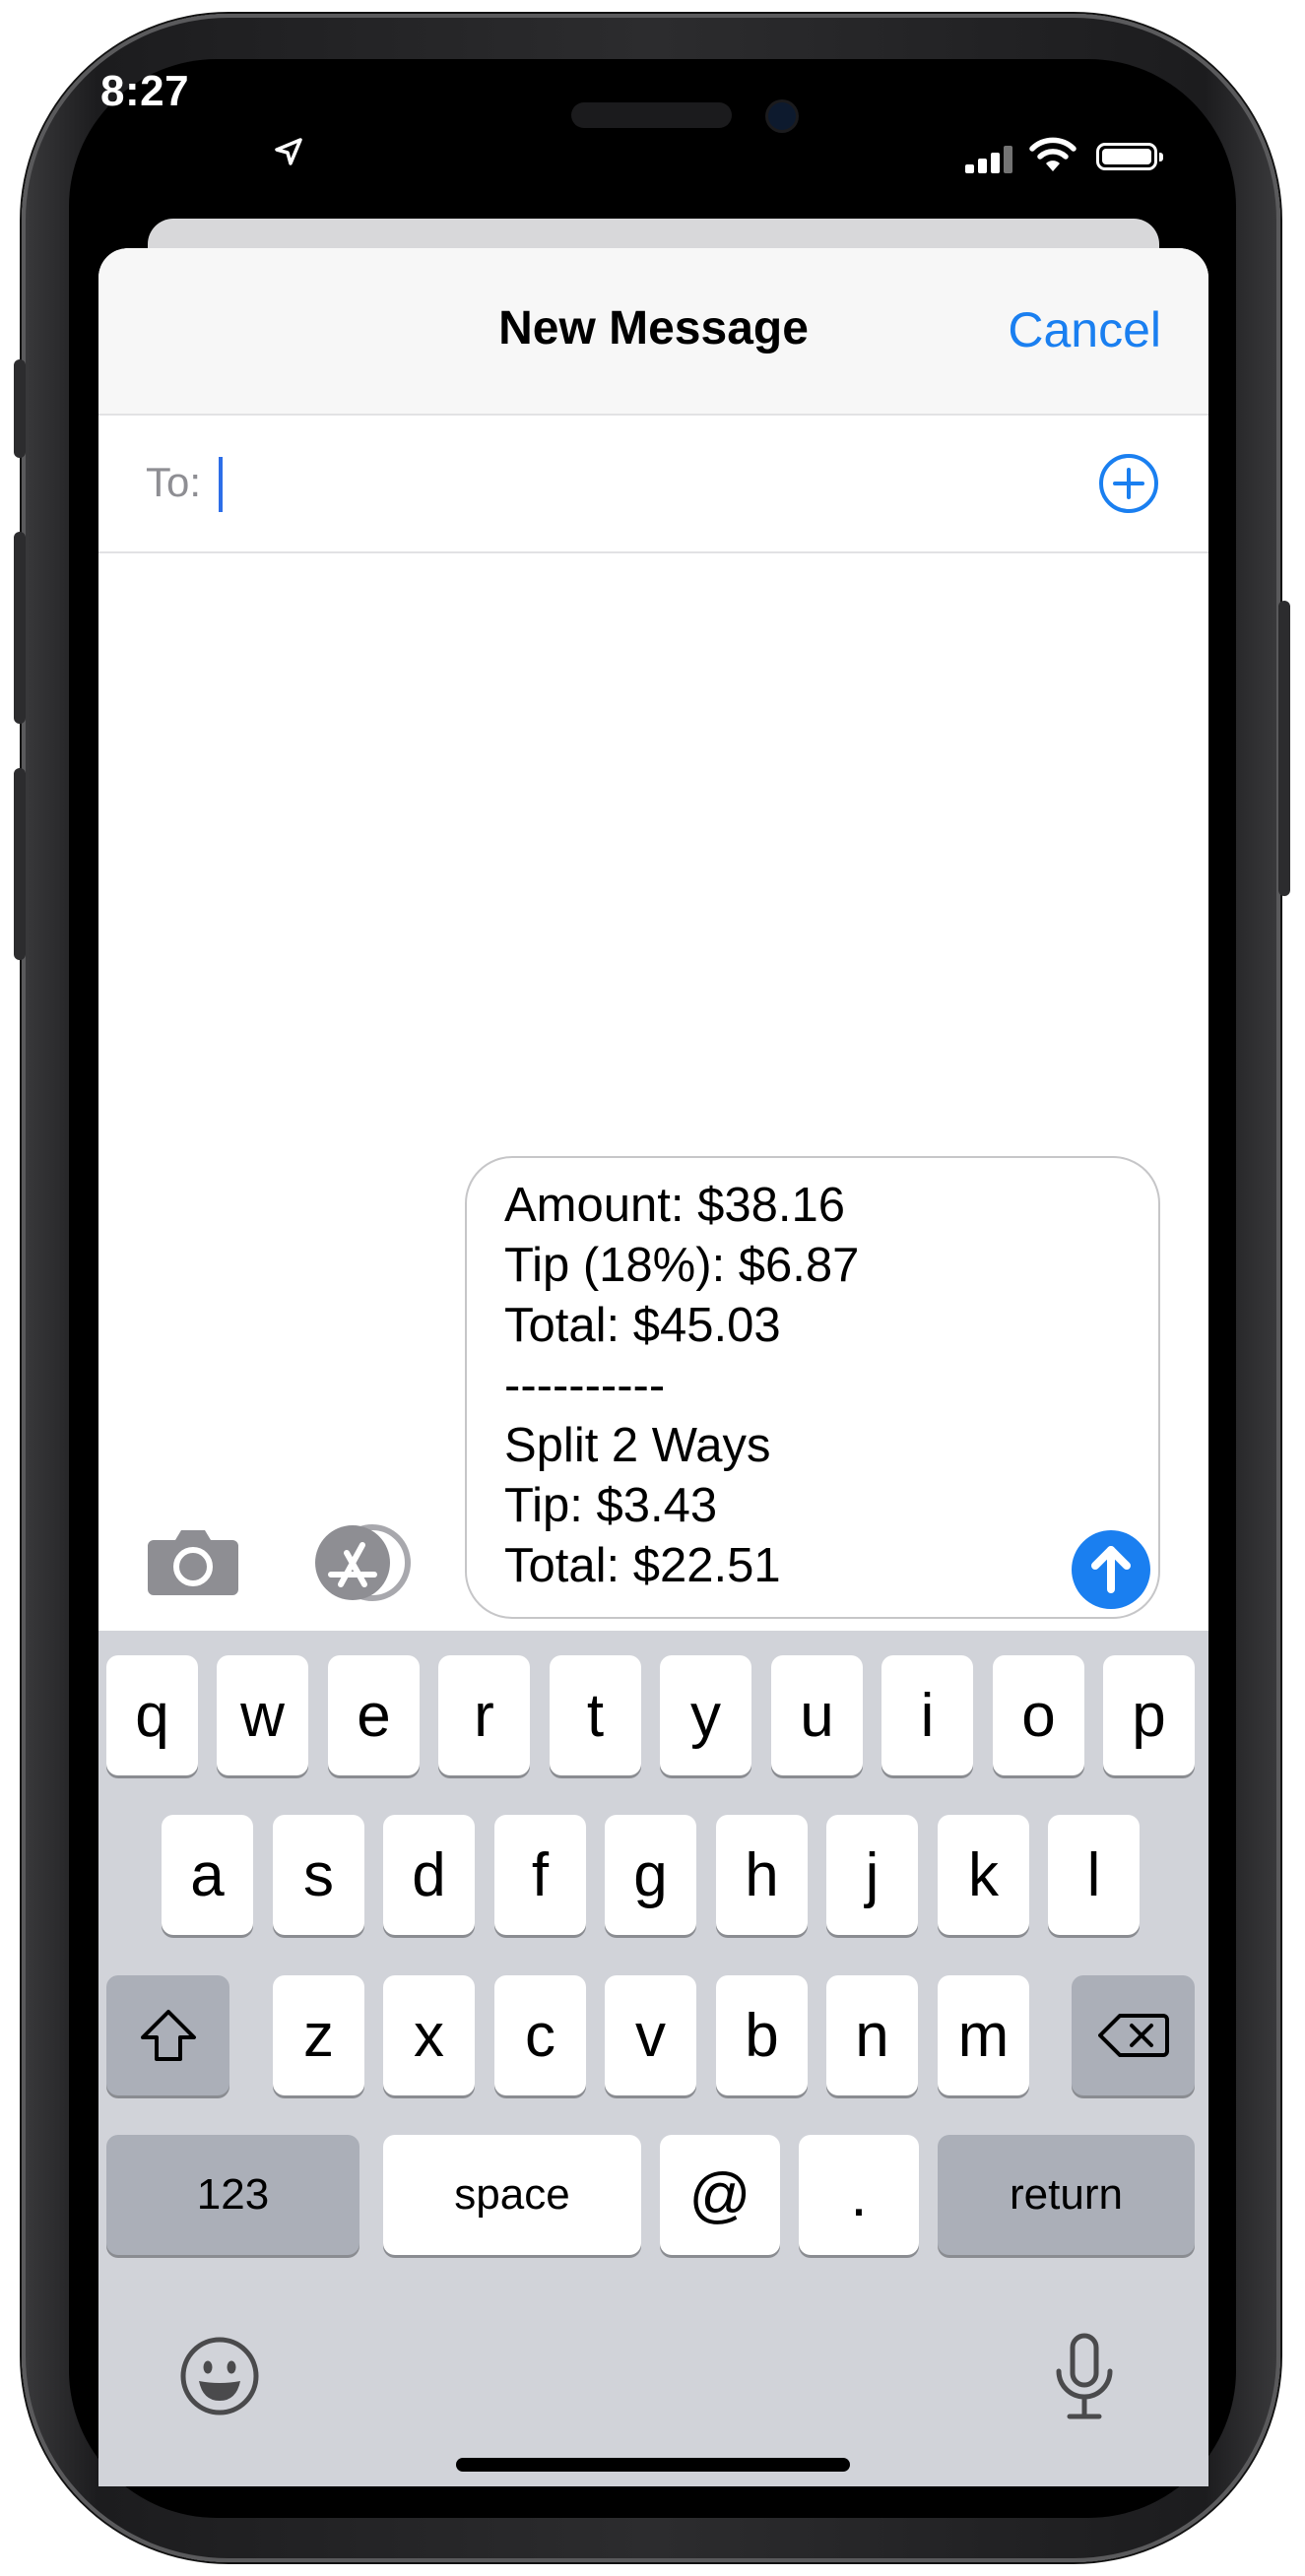 This screenshot has height=2576, width=1305. I want to click on key-z: z, so click(318, 2035).